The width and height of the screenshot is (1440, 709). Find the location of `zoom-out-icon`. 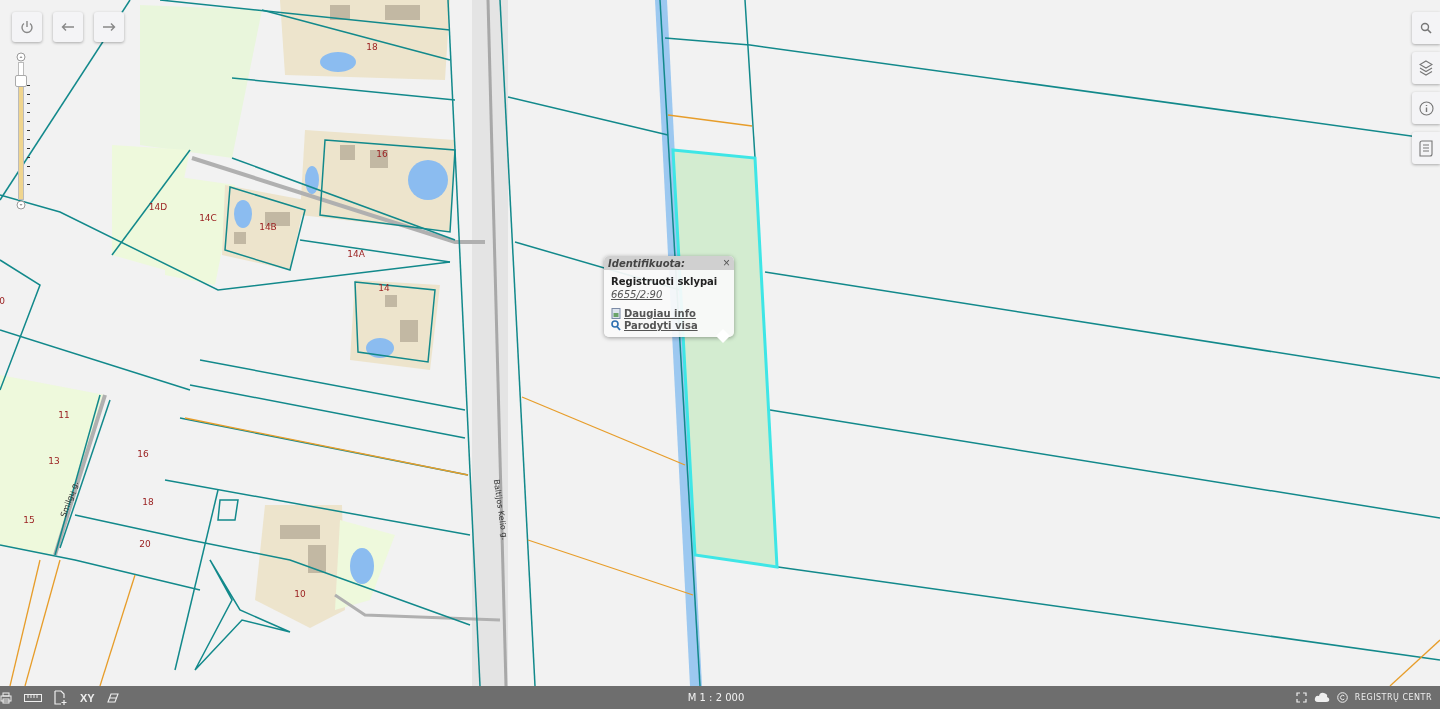

zoom-out-icon is located at coordinates (21, 205).